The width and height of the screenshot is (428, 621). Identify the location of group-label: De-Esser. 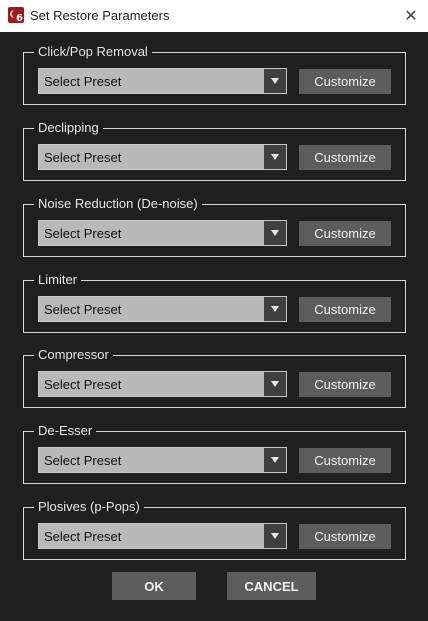
(65, 431).